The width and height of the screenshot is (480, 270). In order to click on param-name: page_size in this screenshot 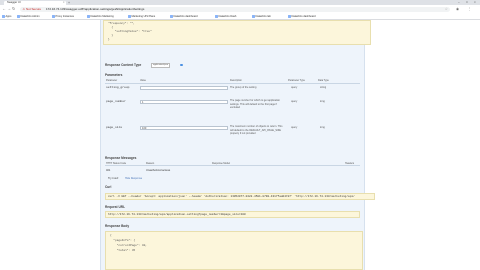, I will do `click(114, 127)`.